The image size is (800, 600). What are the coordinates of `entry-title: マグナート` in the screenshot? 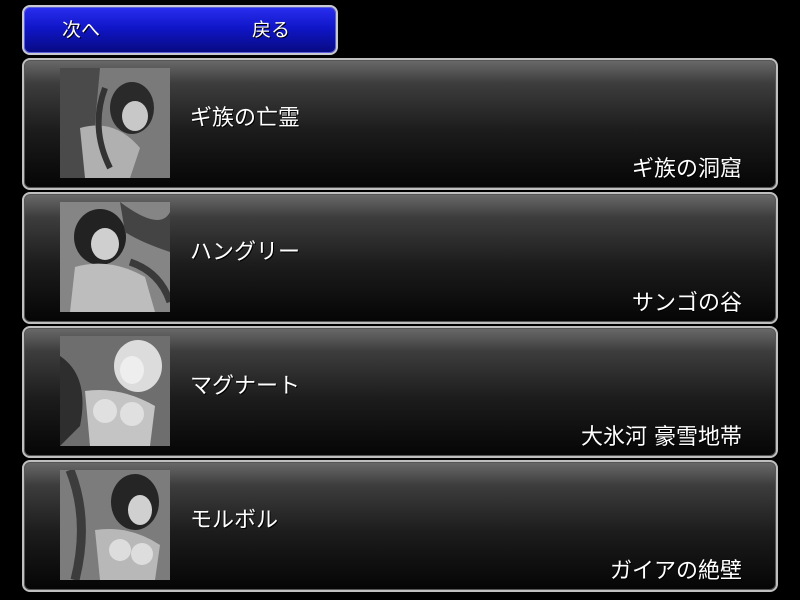 It's located at (245, 386).